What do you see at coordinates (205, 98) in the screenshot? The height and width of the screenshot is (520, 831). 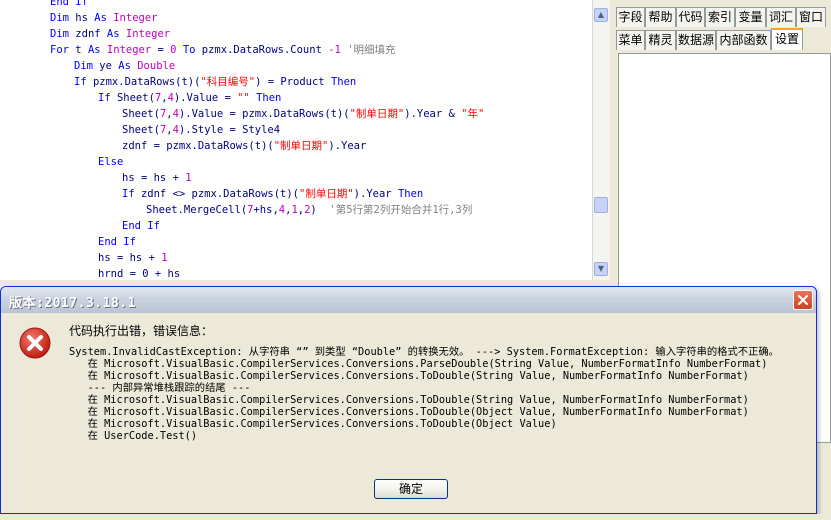 I see `code-token: ).Value =` at bounding box center [205, 98].